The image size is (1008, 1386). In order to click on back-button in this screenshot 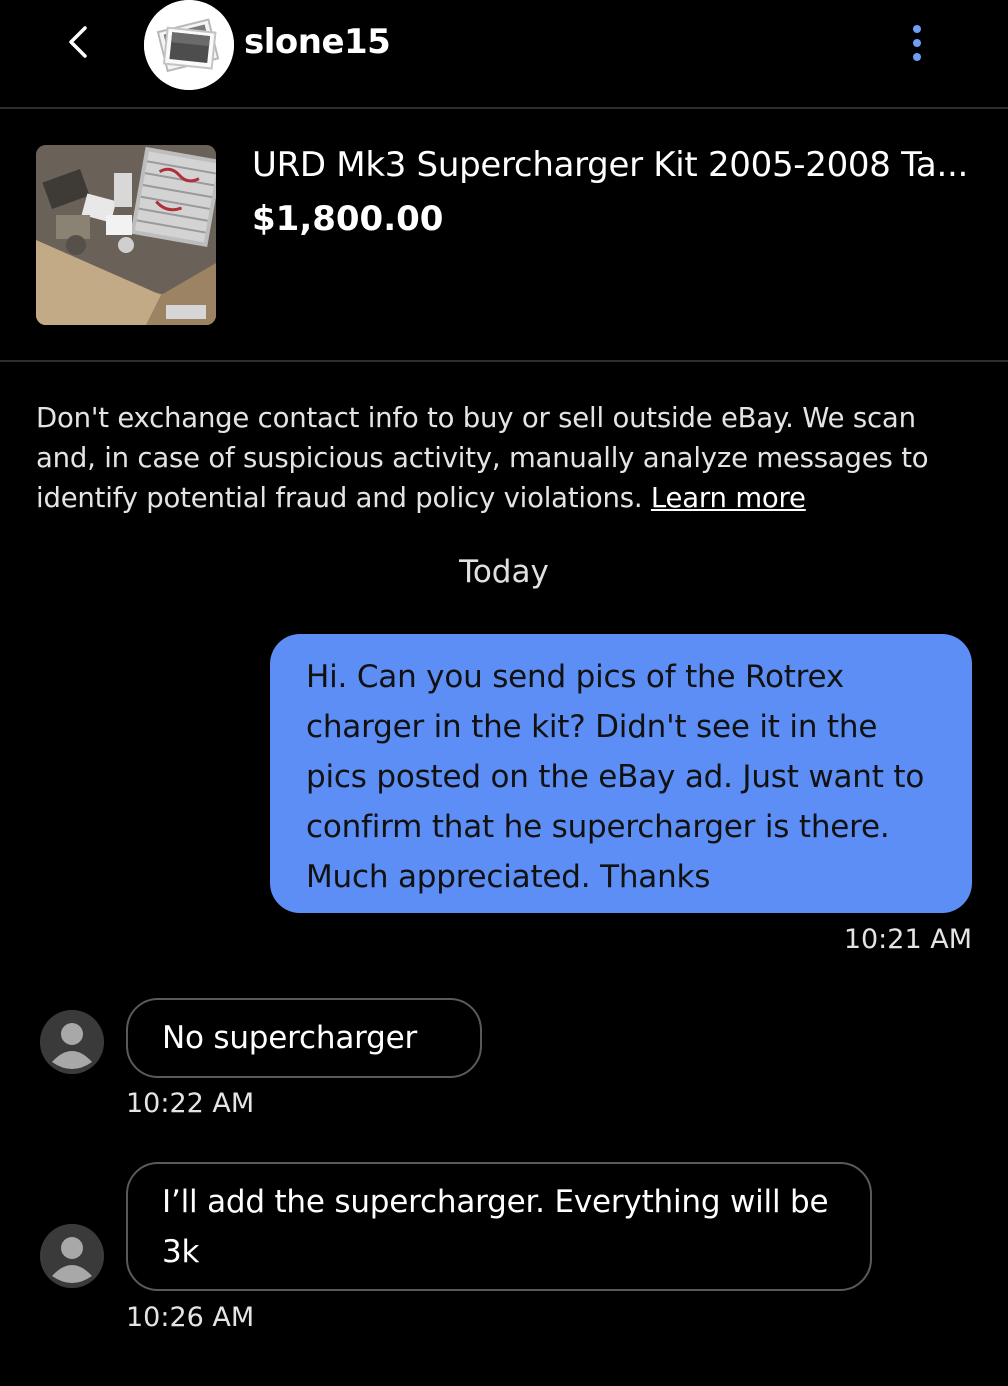, I will do `click(78, 42)`.